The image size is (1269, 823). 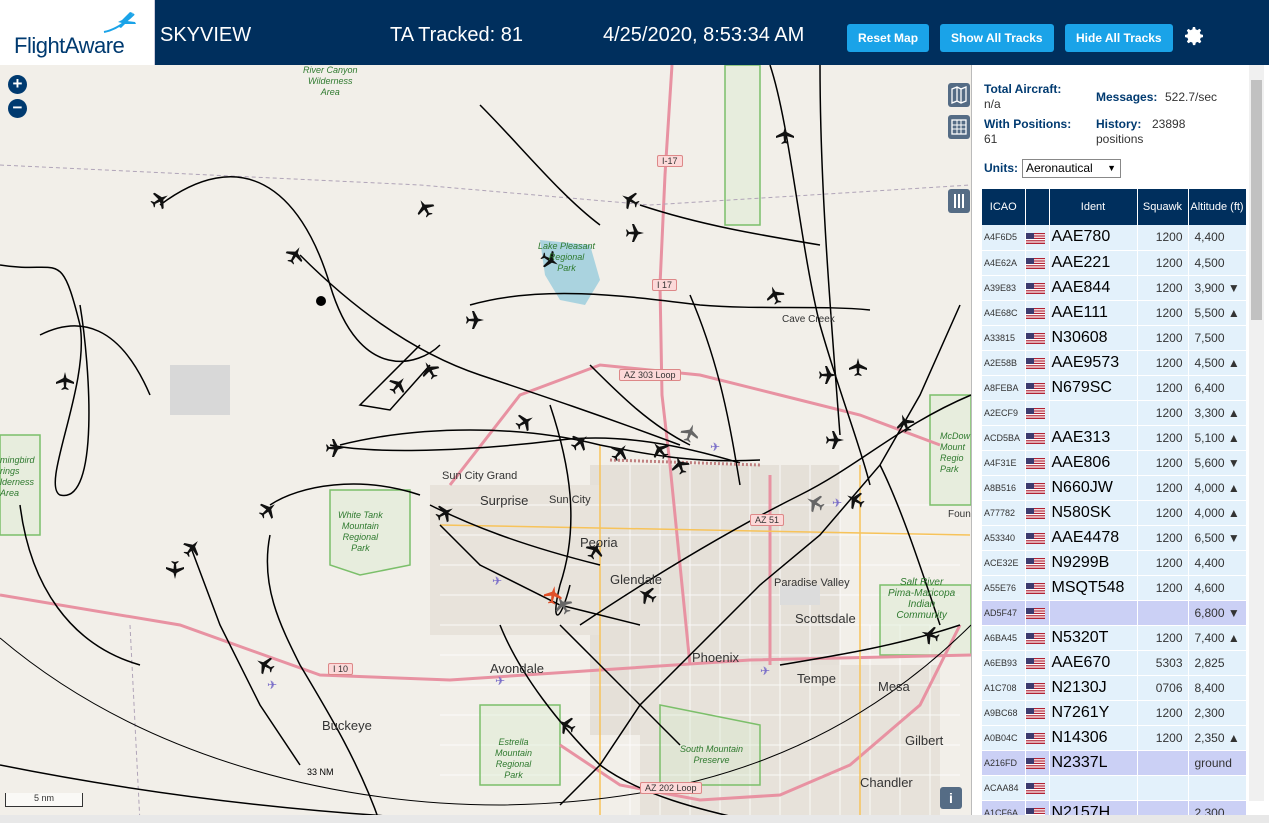 What do you see at coordinates (17, 108) in the screenshot?
I see `zoom-out-button: −` at bounding box center [17, 108].